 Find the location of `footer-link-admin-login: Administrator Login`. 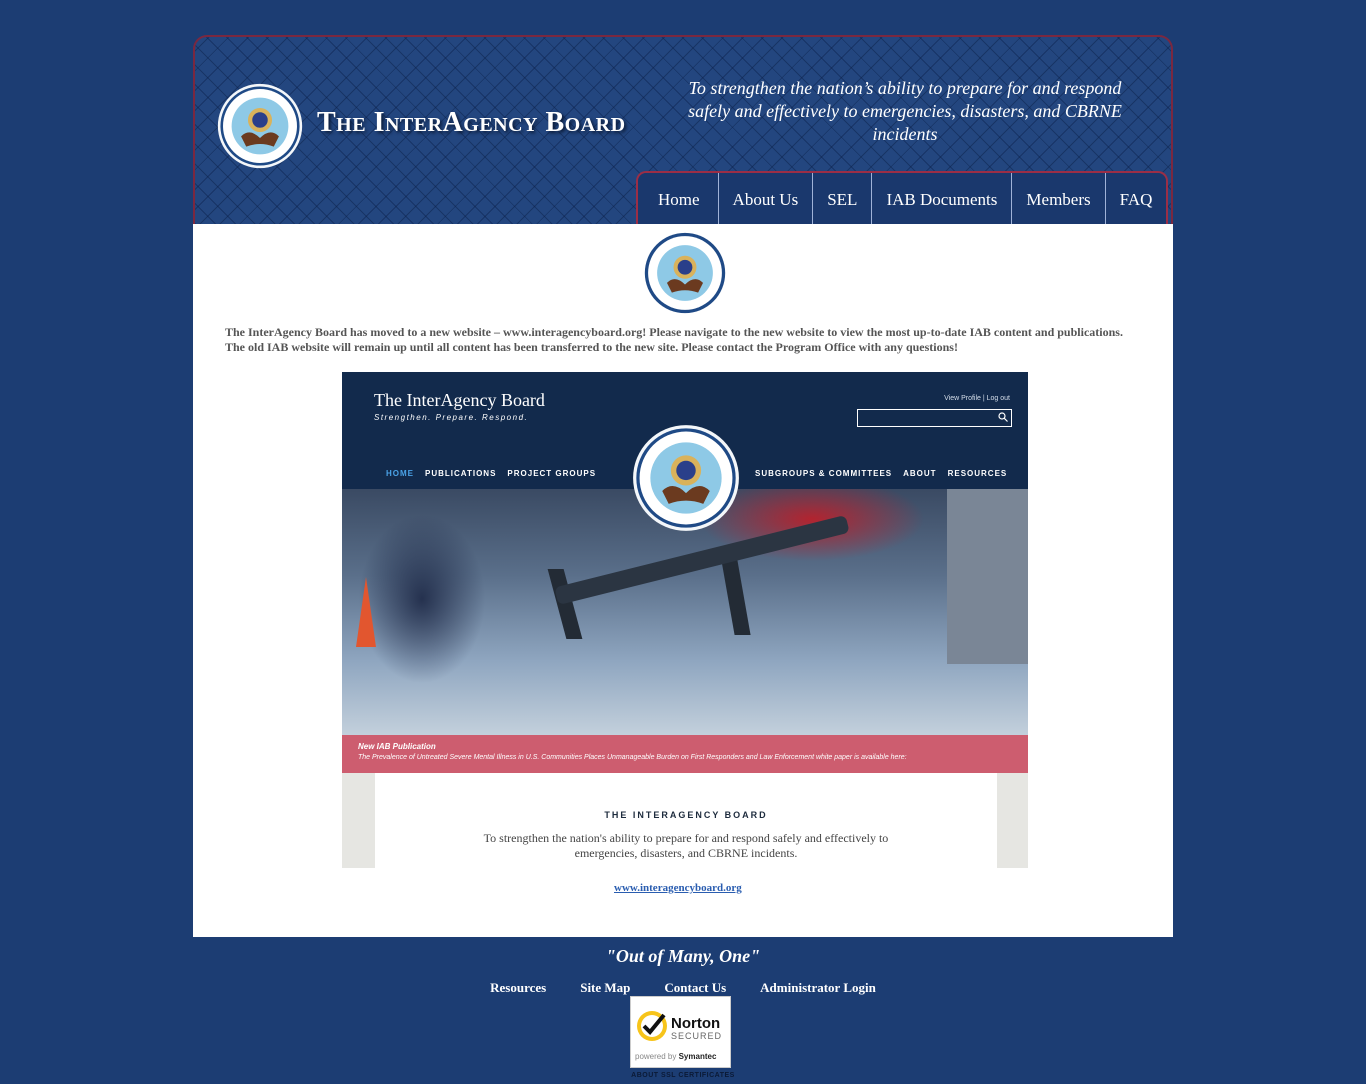

footer-link-admin-login: Administrator Login is located at coordinates (818, 987).